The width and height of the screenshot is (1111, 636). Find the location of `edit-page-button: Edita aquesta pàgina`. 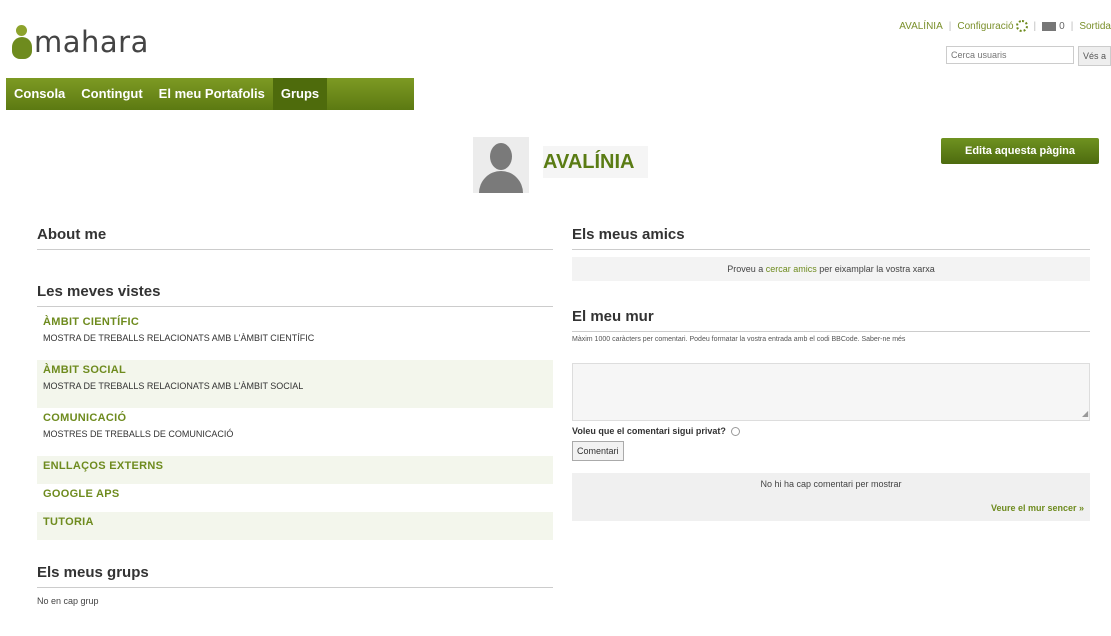

edit-page-button: Edita aquesta pàgina is located at coordinates (1020, 151).